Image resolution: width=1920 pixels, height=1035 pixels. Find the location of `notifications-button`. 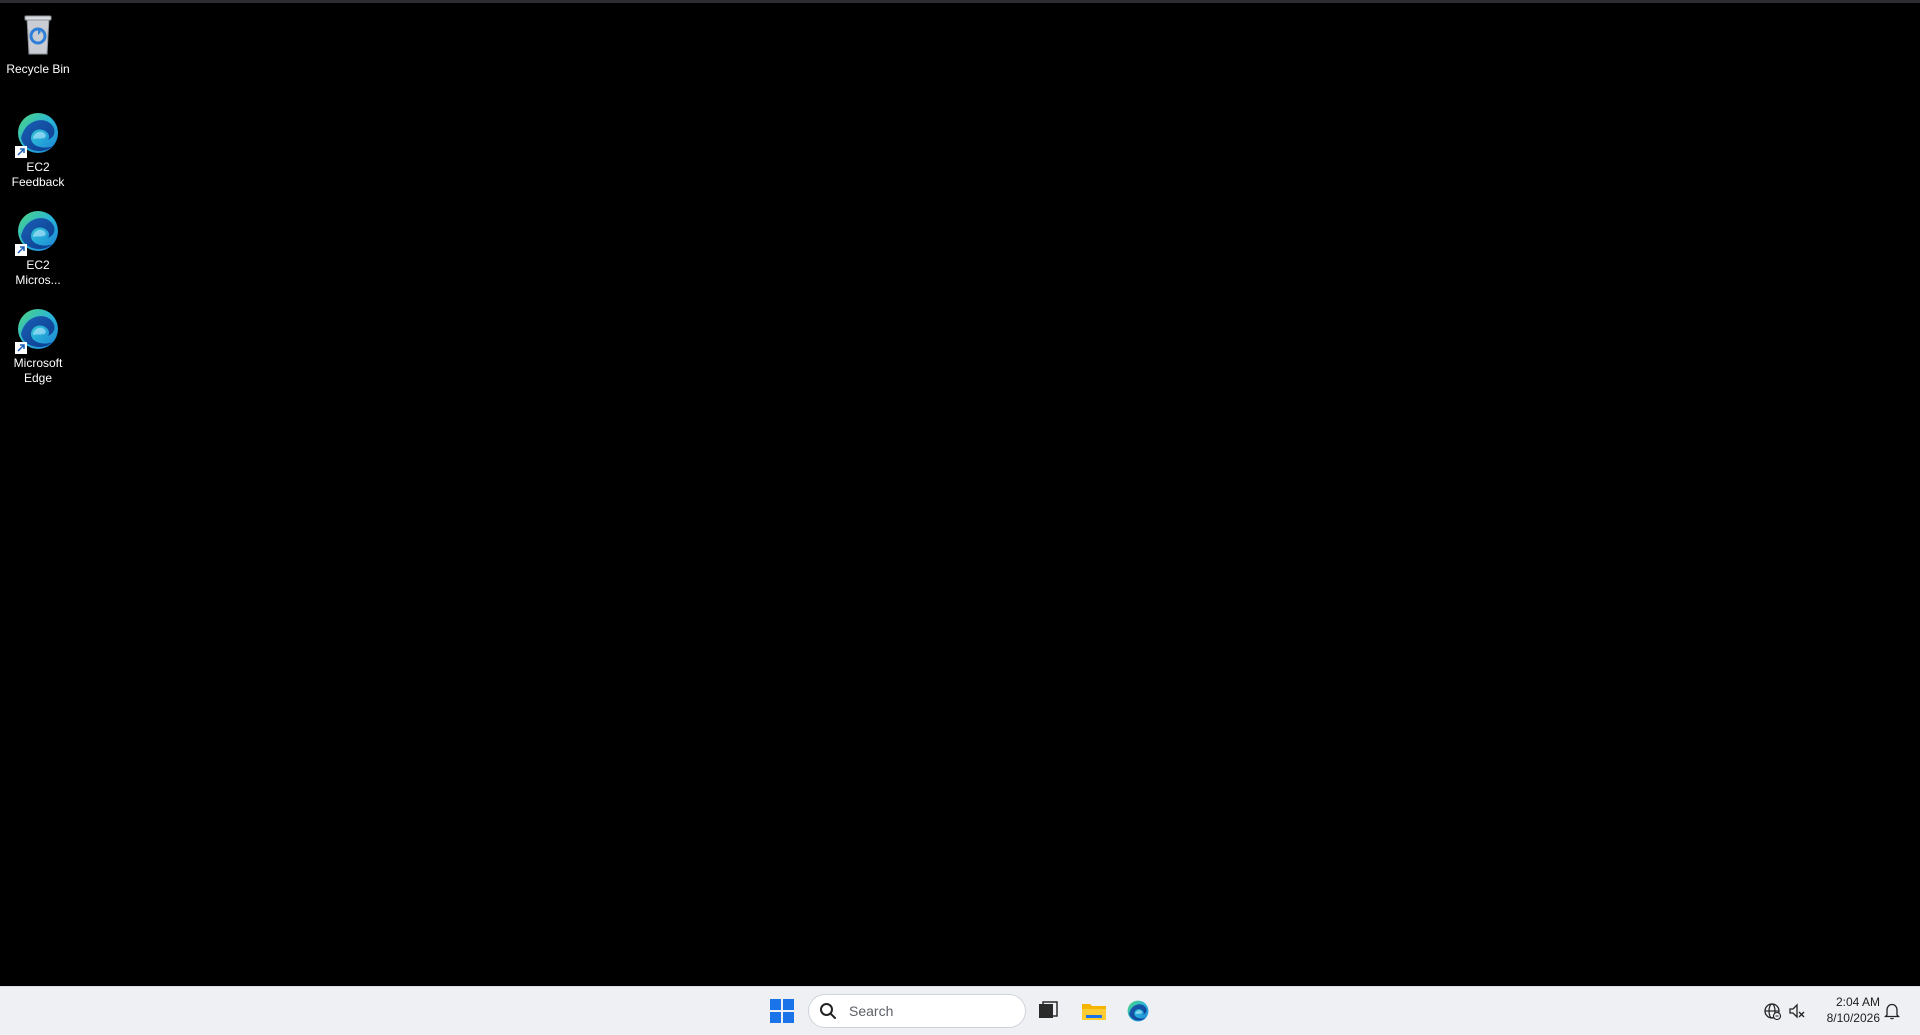

notifications-button is located at coordinates (1892, 1011).